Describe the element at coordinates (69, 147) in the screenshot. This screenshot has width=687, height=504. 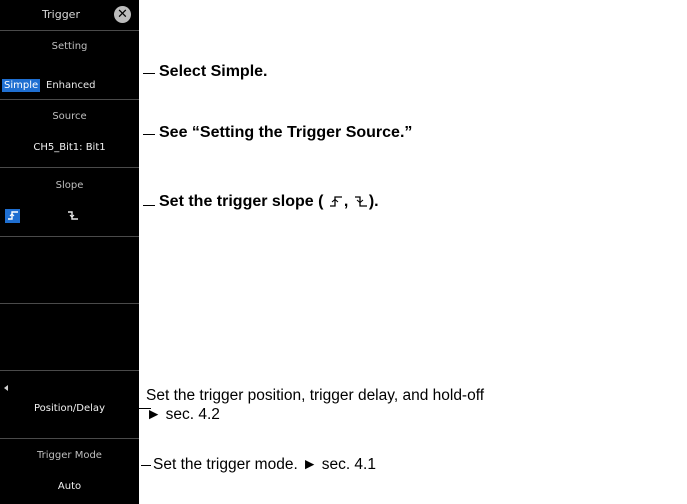
I see `source-value: CH5_Bit1: Bit1` at that location.